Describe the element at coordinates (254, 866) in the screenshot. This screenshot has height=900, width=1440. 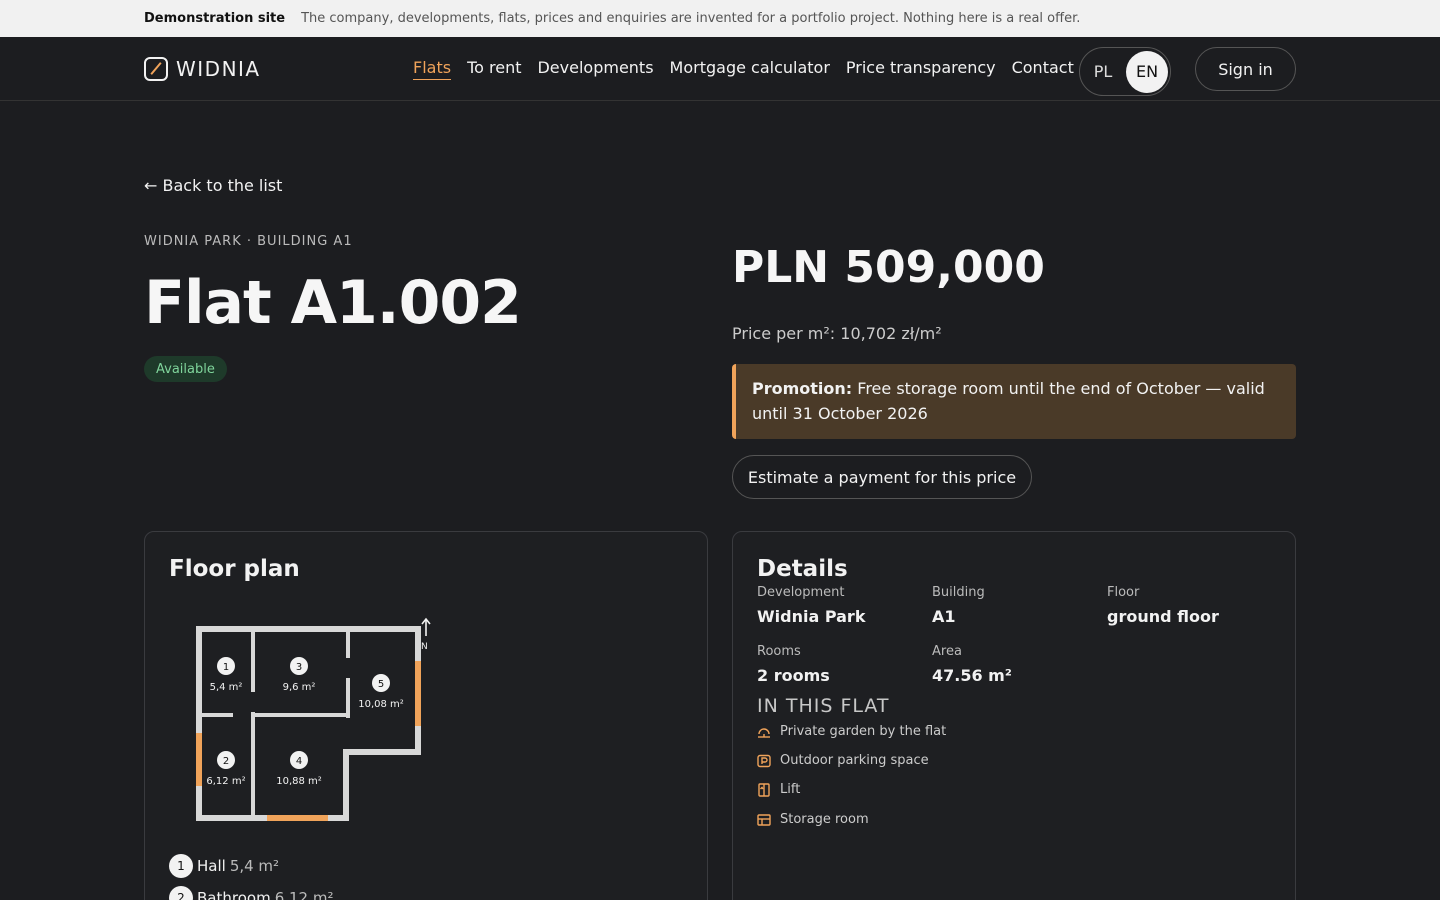
I see `legend-room-area: 5,4 m²` at that location.